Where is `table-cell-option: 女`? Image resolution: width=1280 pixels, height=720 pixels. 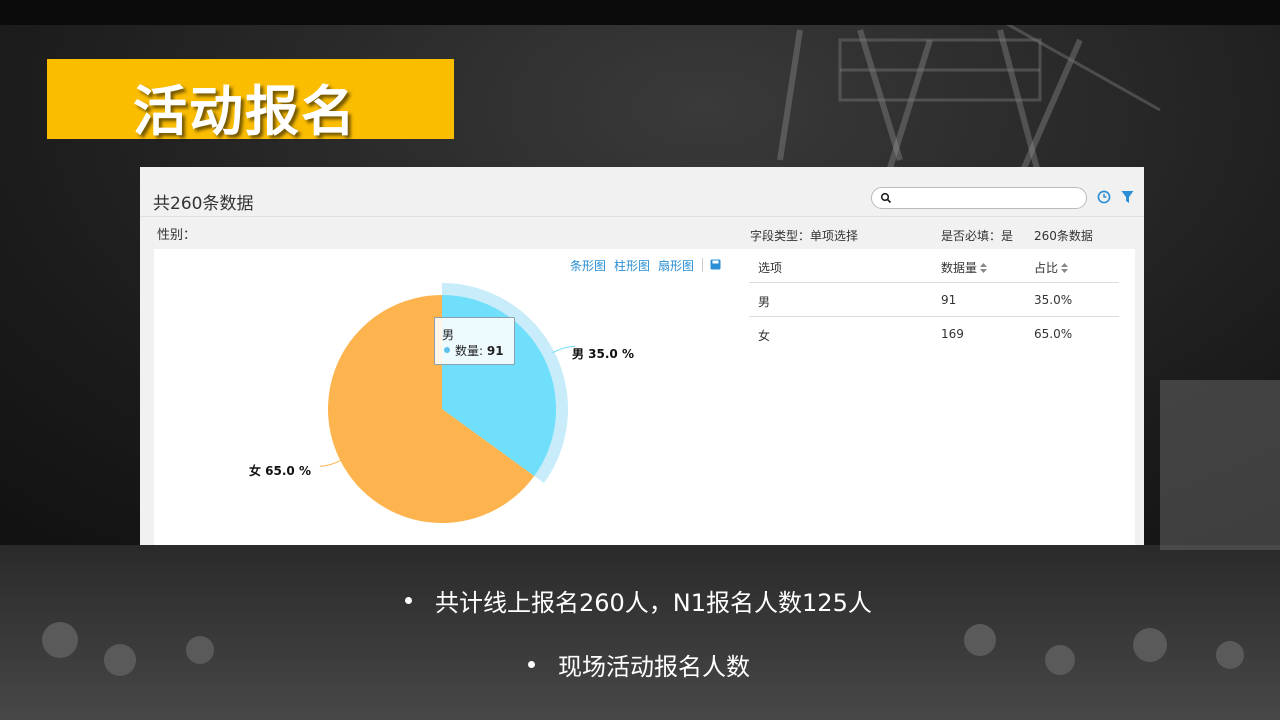 table-cell-option: 女 is located at coordinates (764, 336).